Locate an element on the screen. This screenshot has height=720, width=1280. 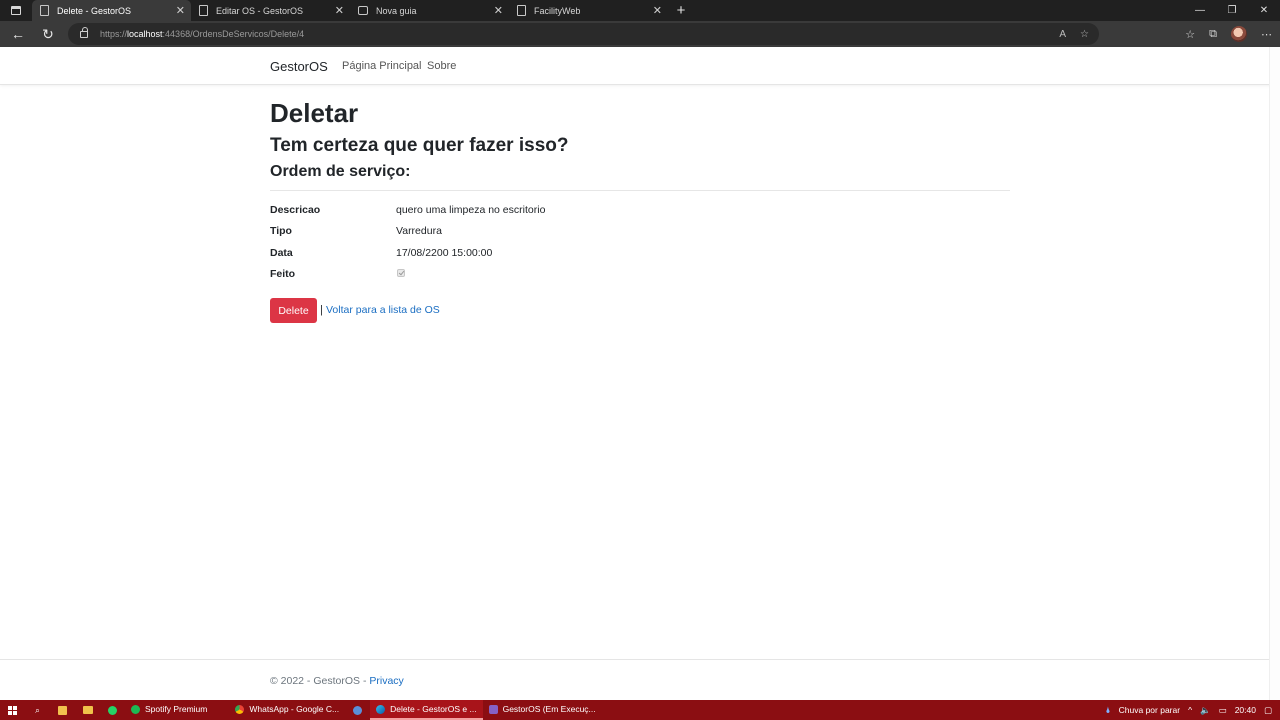
back-to-list-link: Voltar para a lista de OS is located at coordinates (383, 310).